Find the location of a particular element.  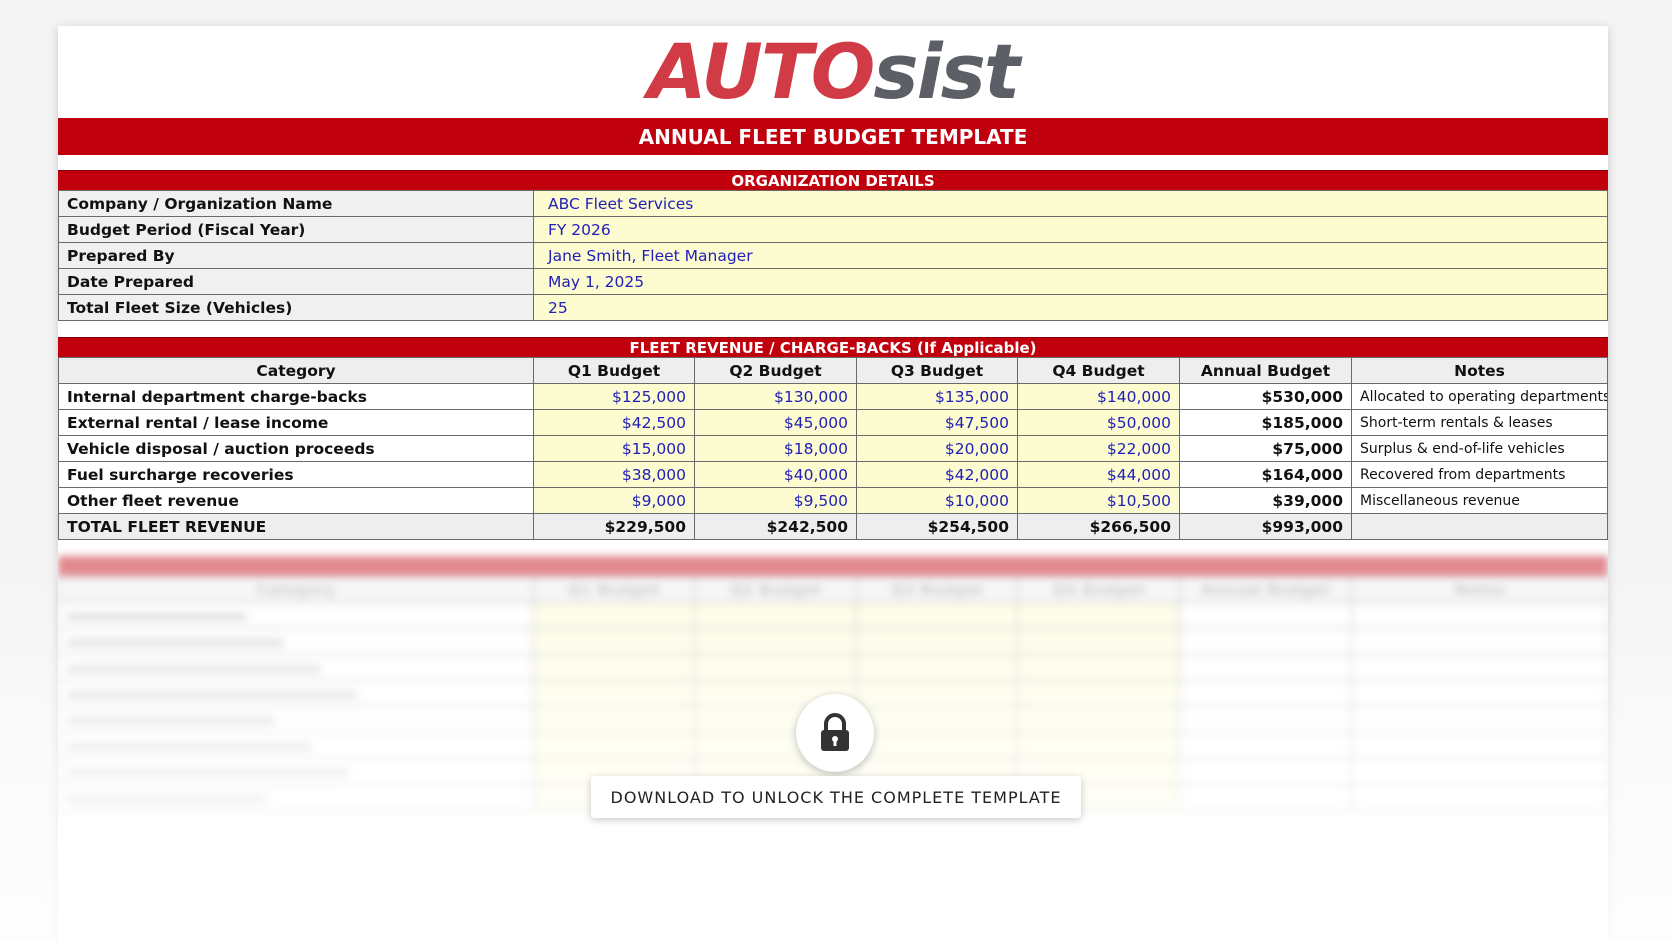

notes-cell: Allocated to operating departments is located at coordinates (1479, 396).